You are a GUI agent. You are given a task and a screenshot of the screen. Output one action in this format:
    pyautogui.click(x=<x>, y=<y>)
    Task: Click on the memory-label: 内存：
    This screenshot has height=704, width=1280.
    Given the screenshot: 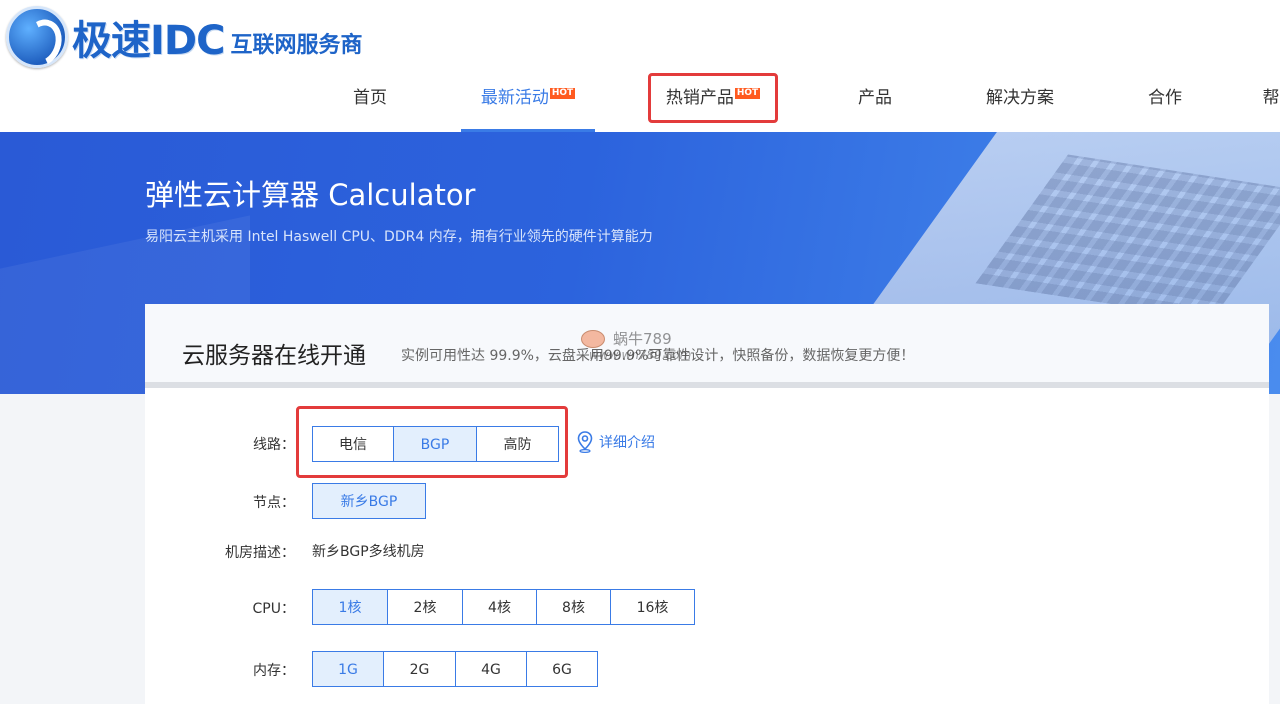 What is the action you would take?
    pyautogui.click(x=274, y=671)
    